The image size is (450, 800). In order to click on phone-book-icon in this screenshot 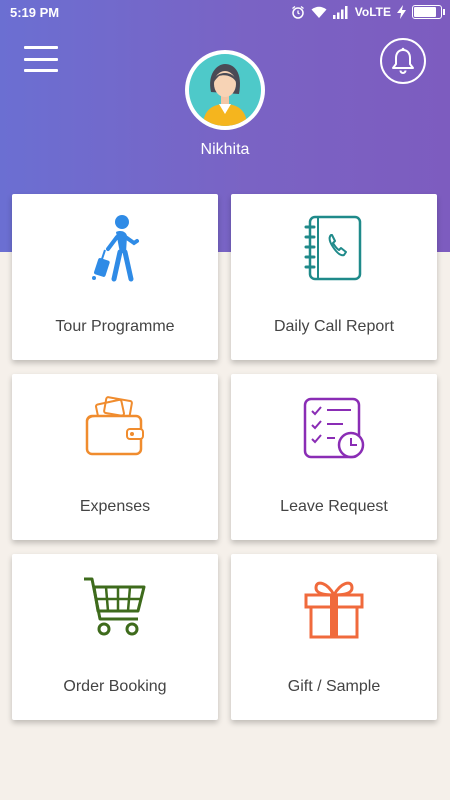, I will do `click(333, 248)`.